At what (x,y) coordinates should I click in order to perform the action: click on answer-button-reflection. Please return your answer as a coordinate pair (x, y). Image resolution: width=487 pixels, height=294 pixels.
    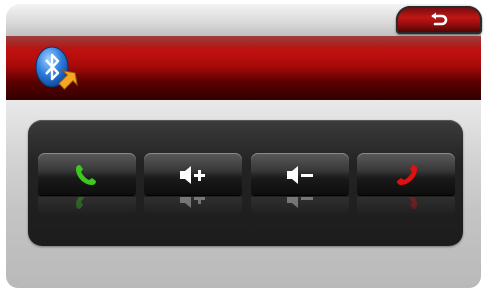
    Looking at the image, I should click on (87, 206).